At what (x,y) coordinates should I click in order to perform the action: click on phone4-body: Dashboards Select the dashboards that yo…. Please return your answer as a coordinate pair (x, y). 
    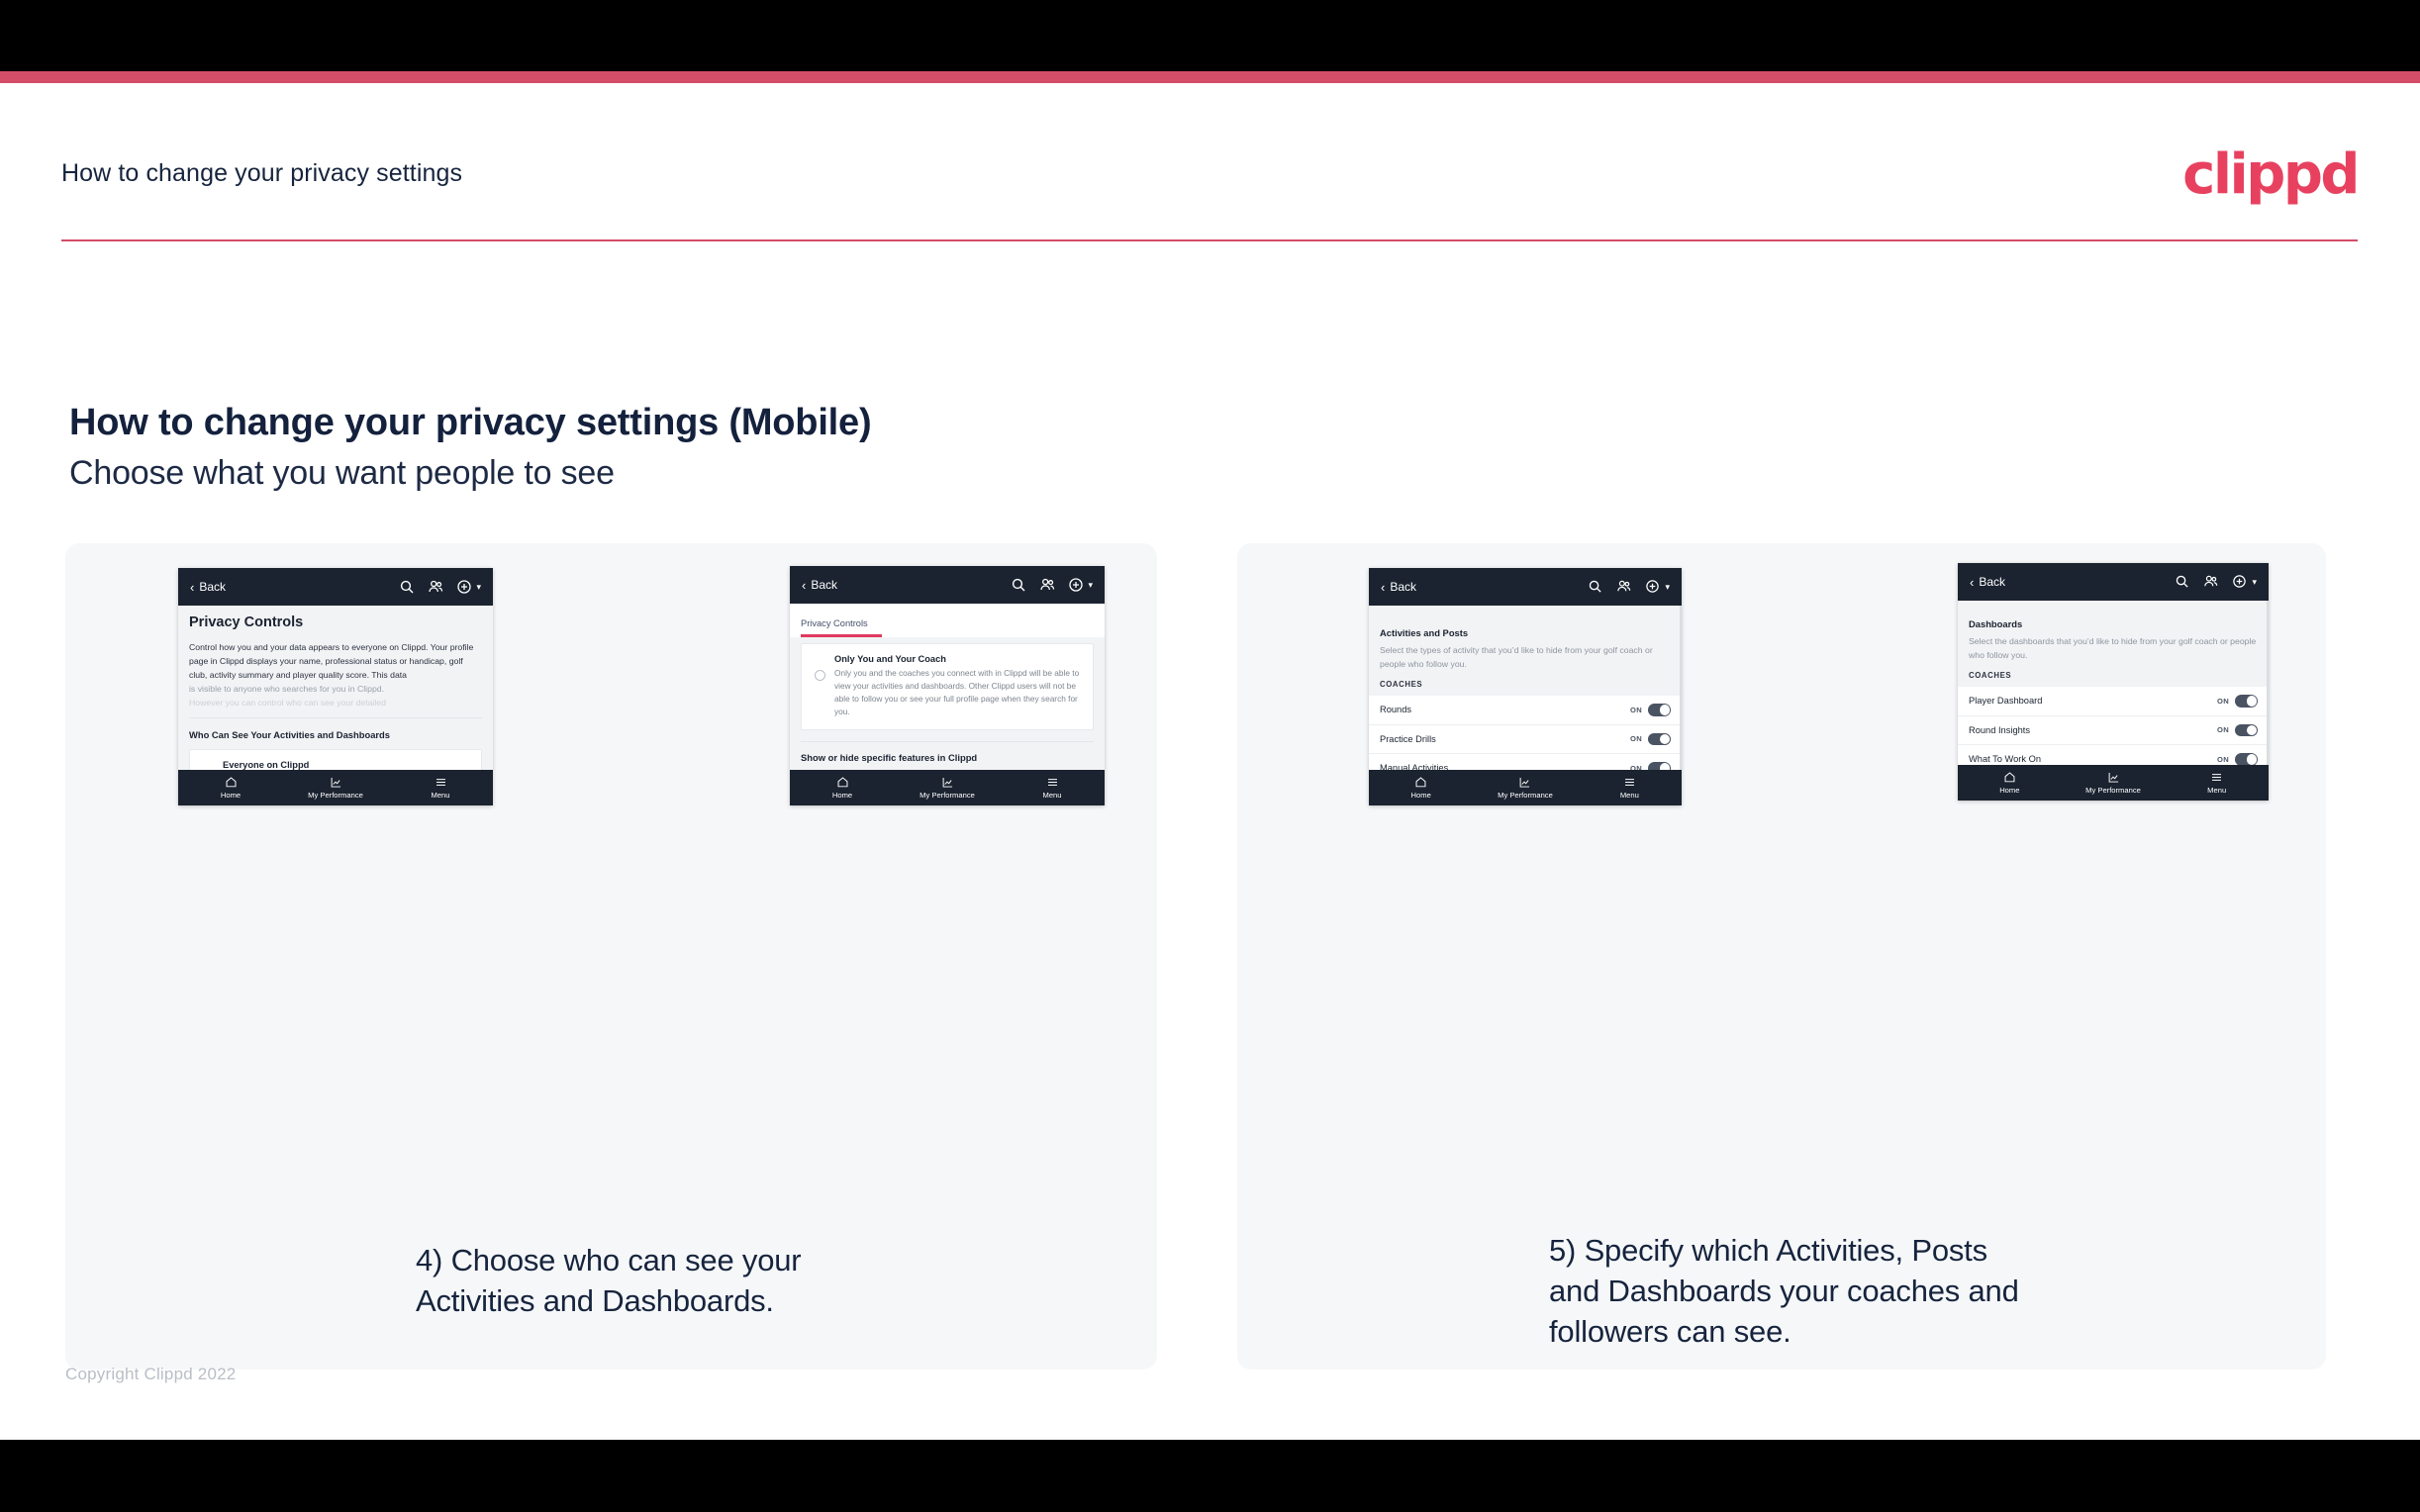
    Looking at the image, I should click on (2113, 683).